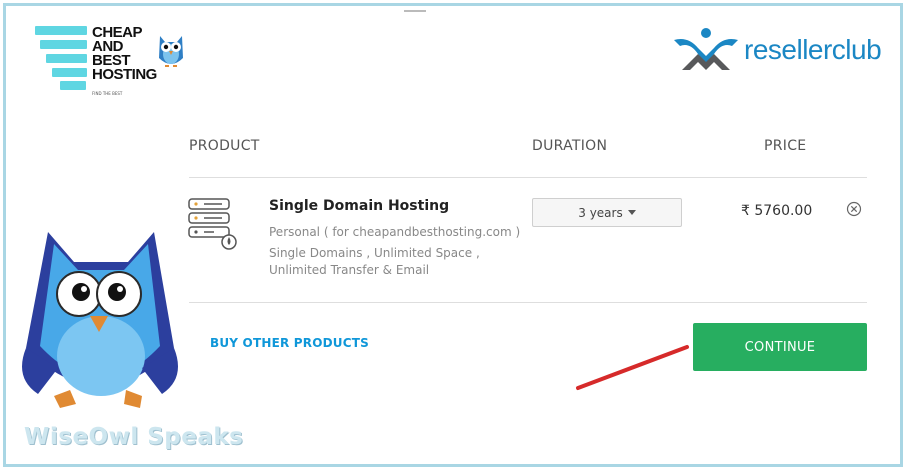 The height and width of the screenshot is (476, 912). I want to click on continue-button: CONTINUE, so click(780, 347).